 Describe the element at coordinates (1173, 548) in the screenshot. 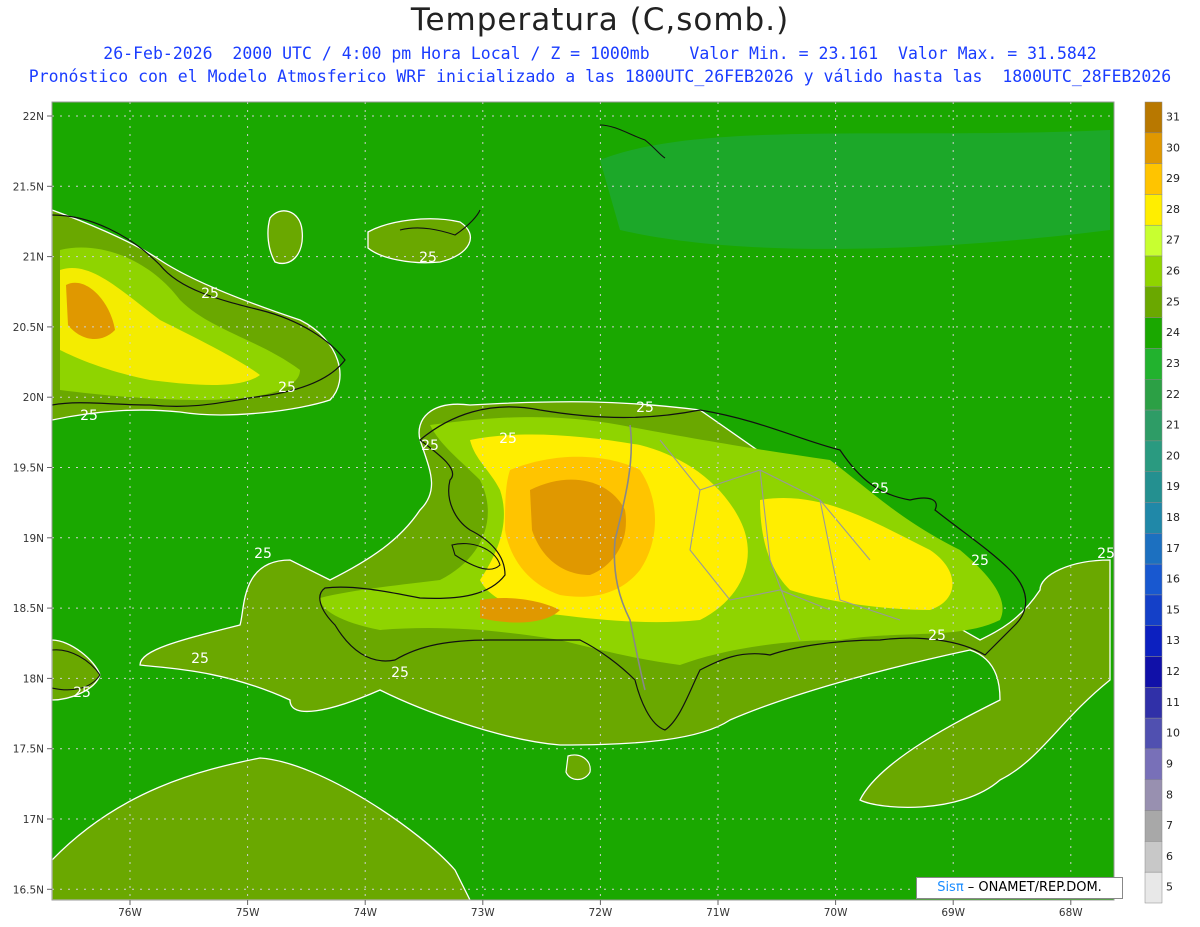

I see `colorbar-label: 17` at that location.